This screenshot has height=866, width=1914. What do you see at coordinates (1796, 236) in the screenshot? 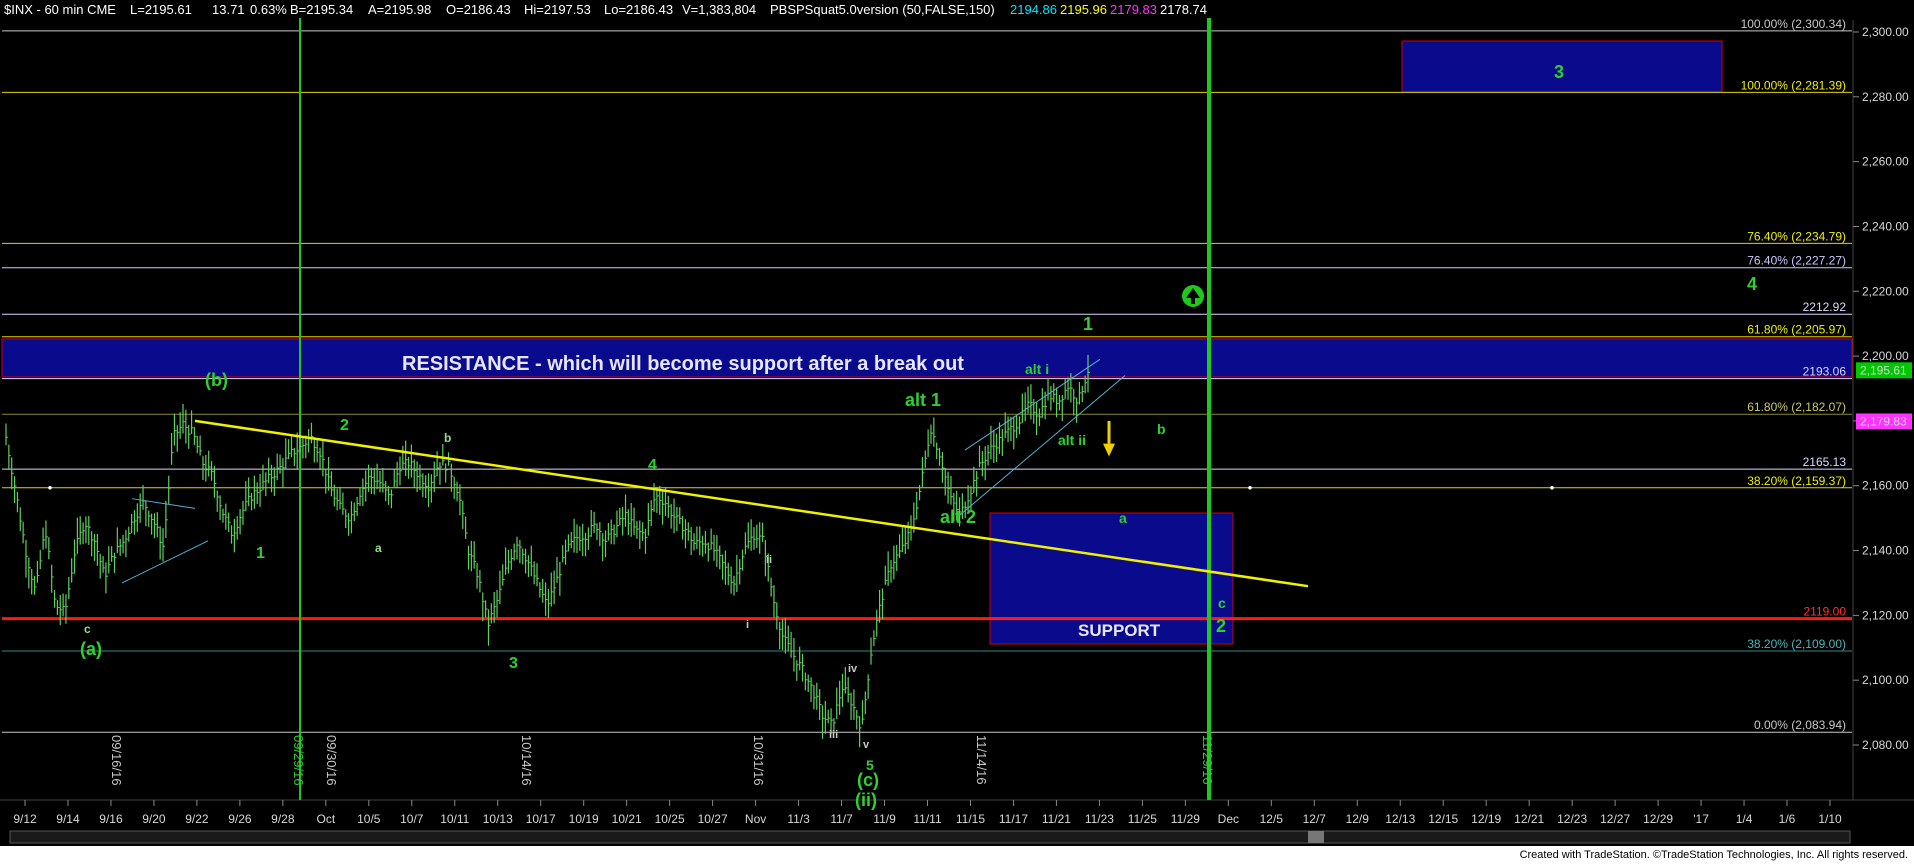
I see `level-label: 76.40% (2,234.79)` at bounding box center [1796, 236].